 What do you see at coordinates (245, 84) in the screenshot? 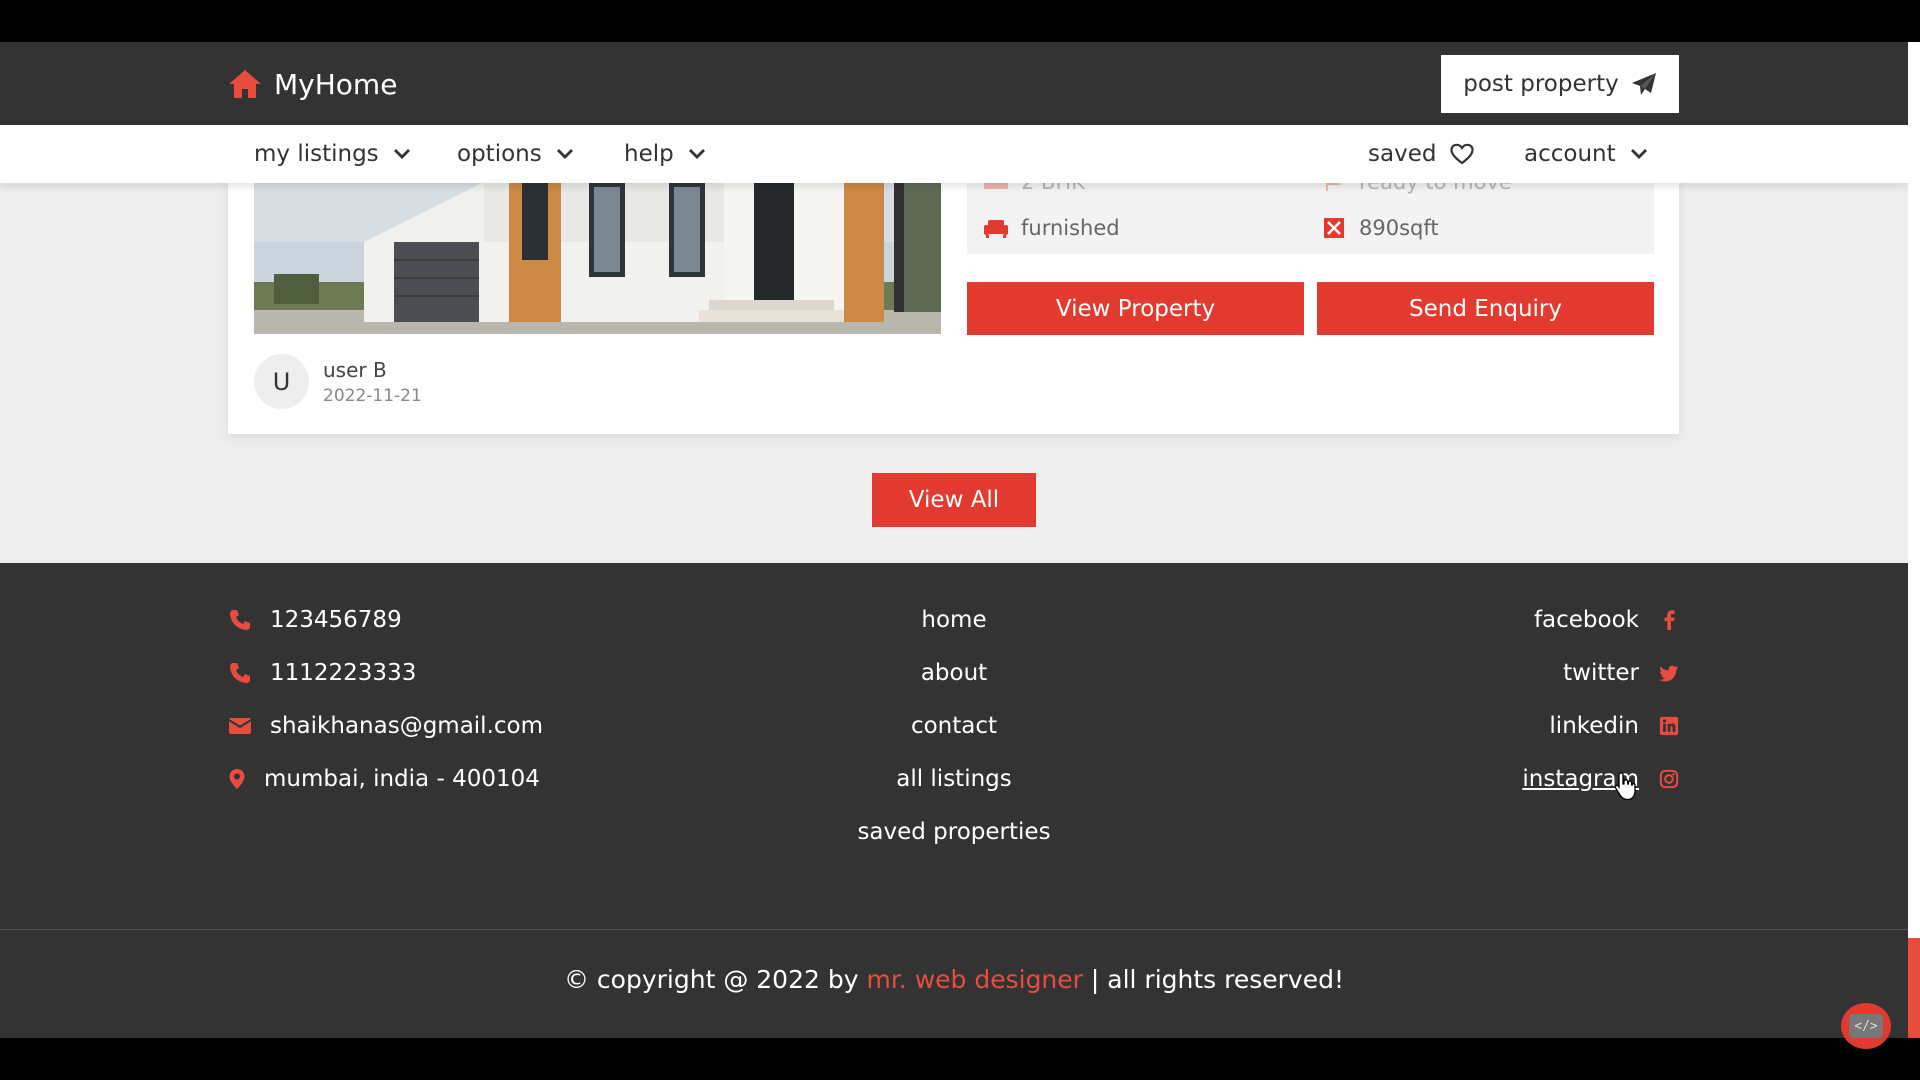
I see `home-icon` at bounding box center [245, 84].